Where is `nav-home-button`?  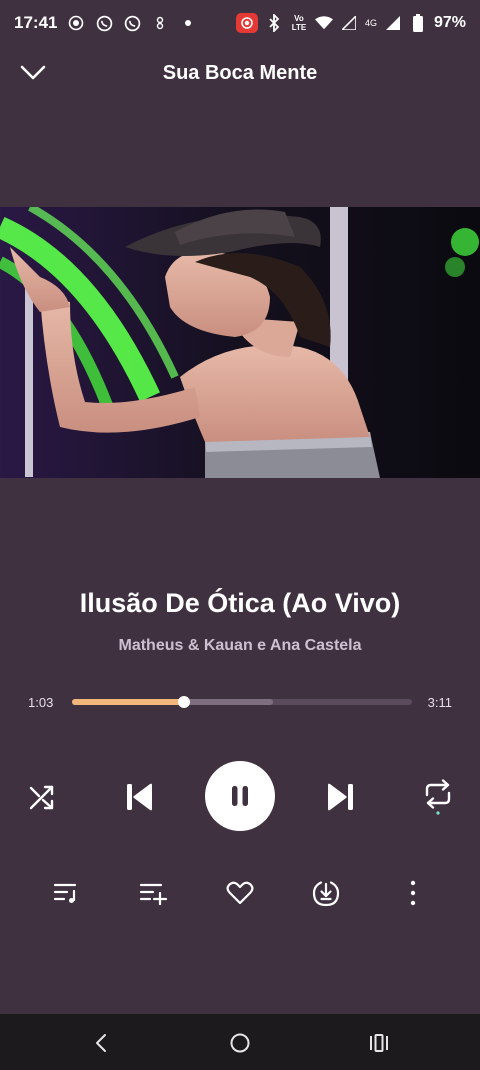
nav-home-button is located at coordinates (240, 1043).